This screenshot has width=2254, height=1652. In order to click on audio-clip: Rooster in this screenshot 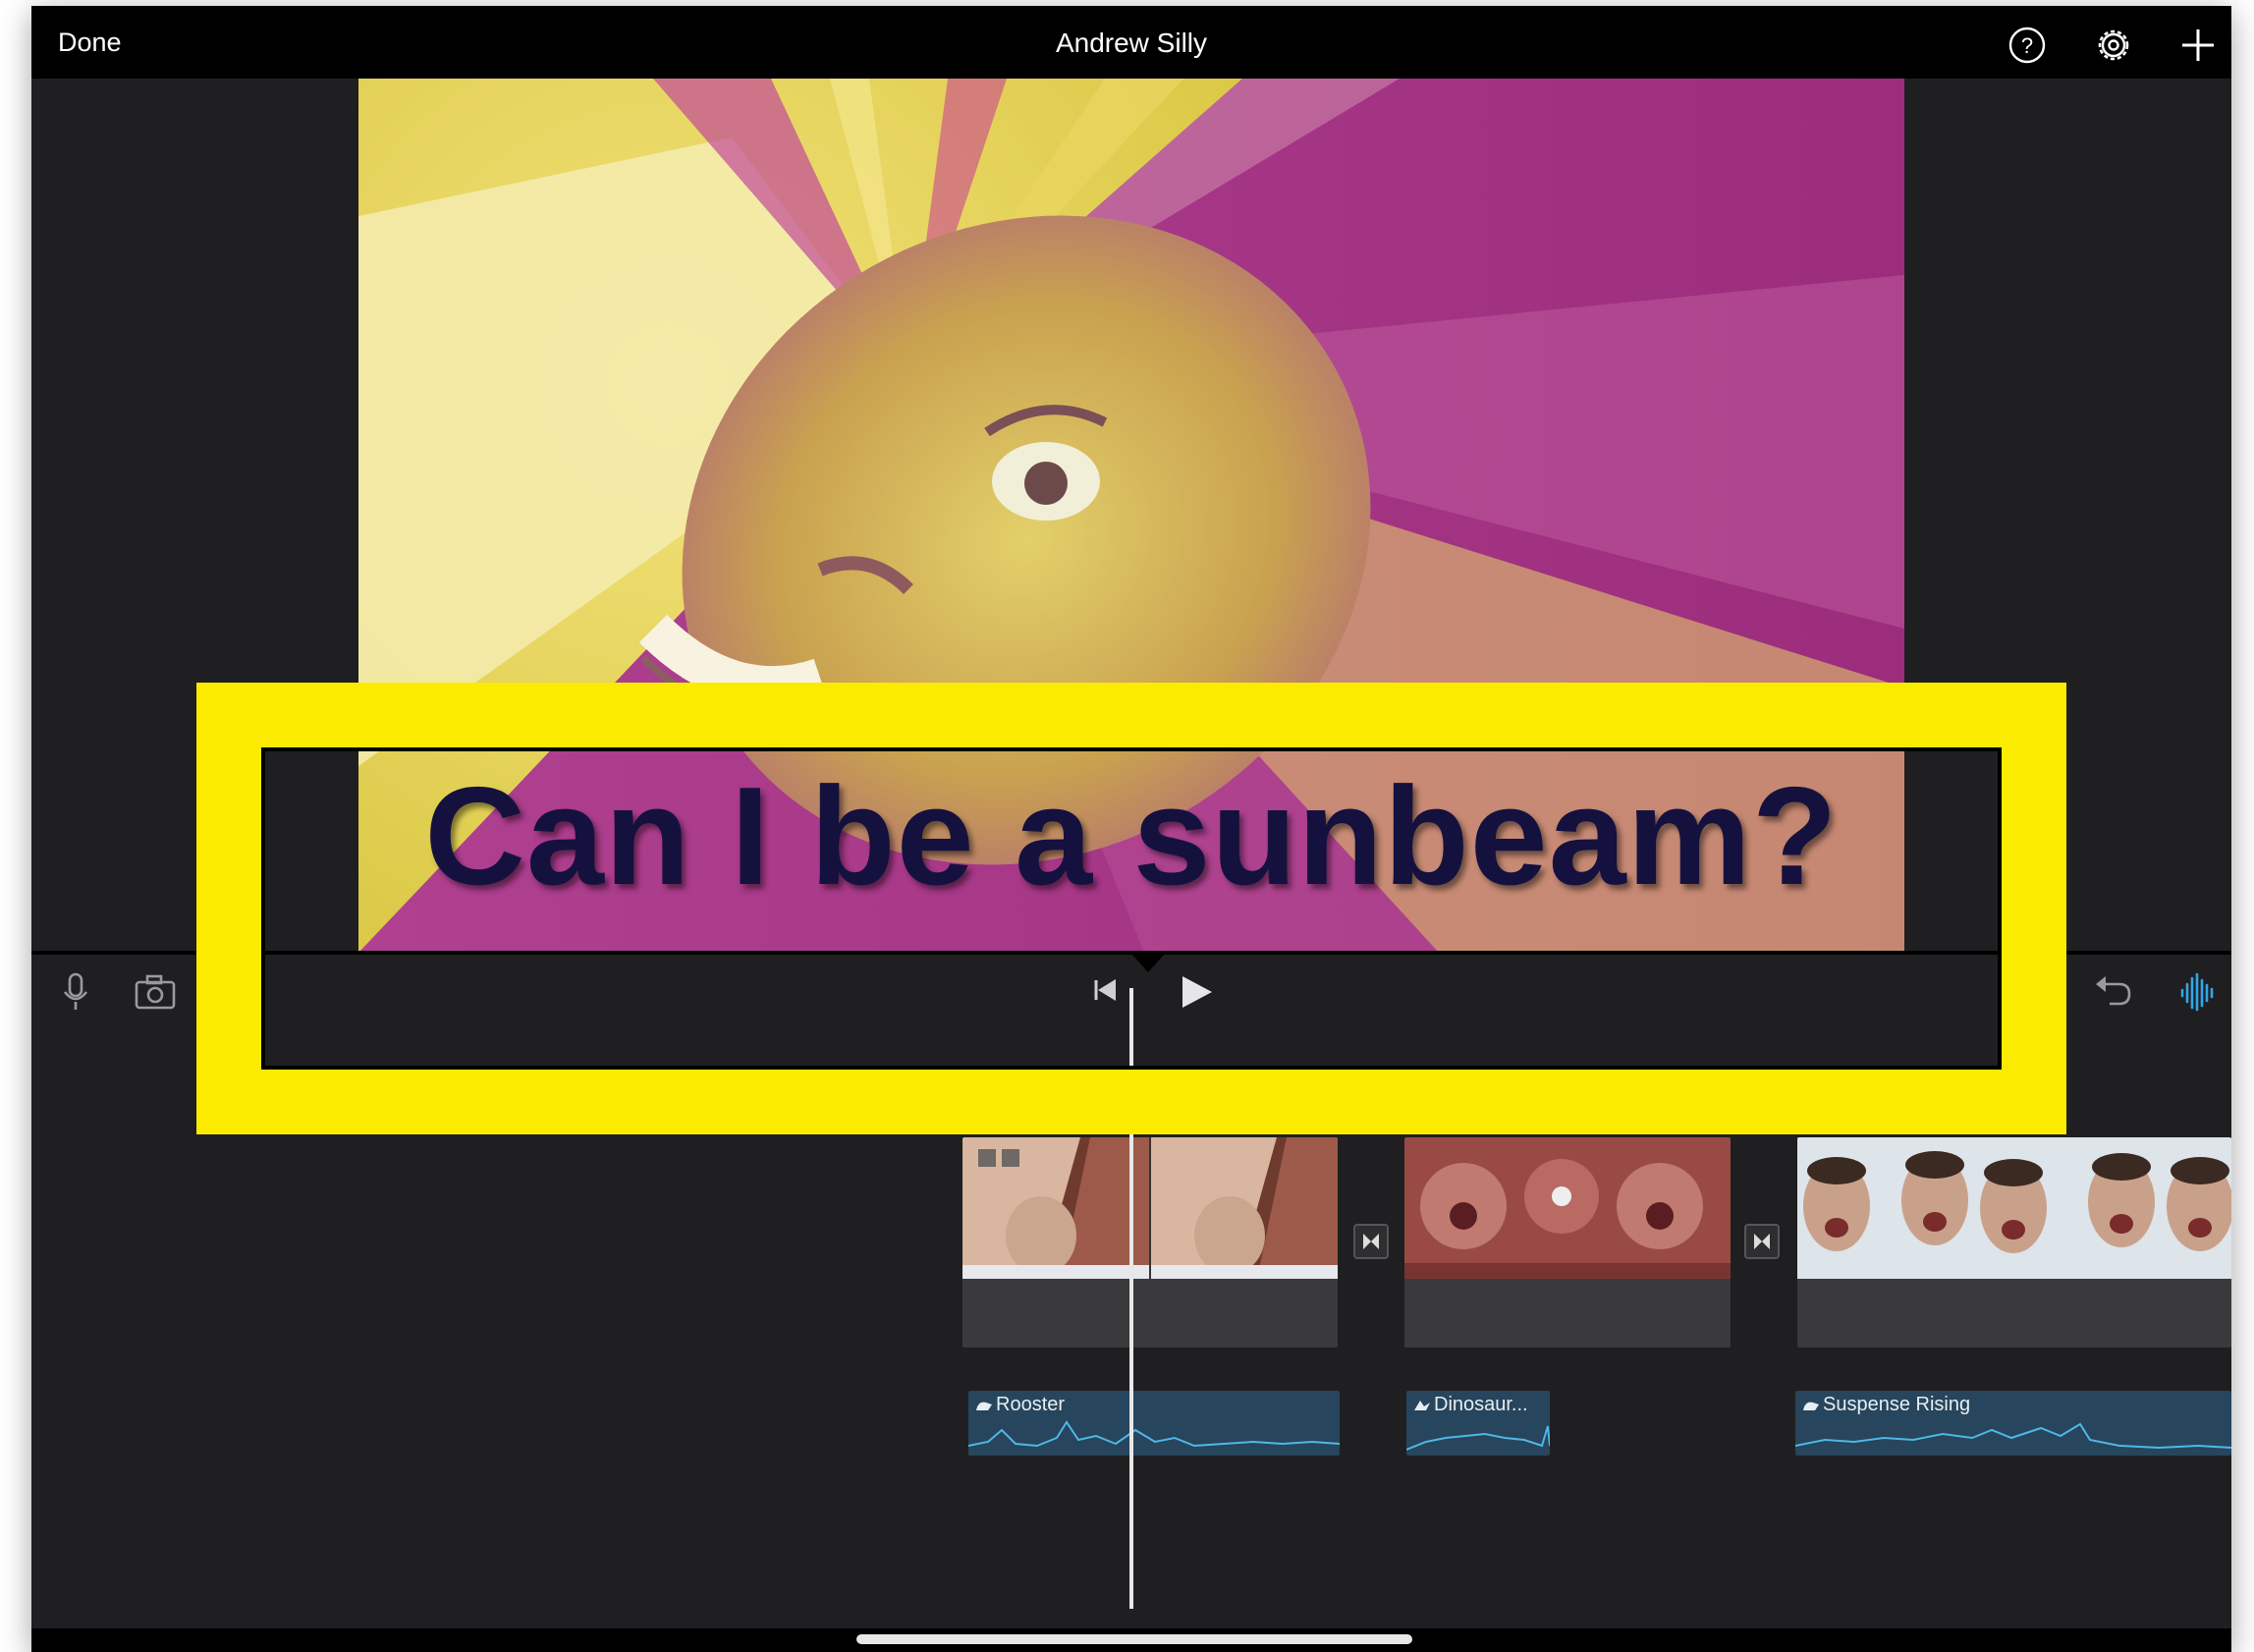, I will do `click(1154, 1423)`.